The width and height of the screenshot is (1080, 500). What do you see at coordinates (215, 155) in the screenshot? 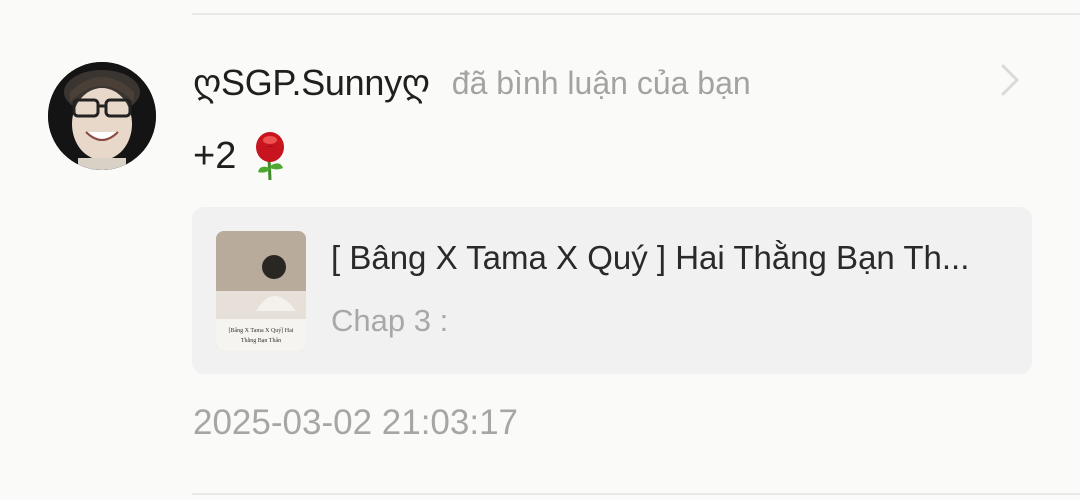
I see `comment-text: +2` at bounding box center [215, 155].